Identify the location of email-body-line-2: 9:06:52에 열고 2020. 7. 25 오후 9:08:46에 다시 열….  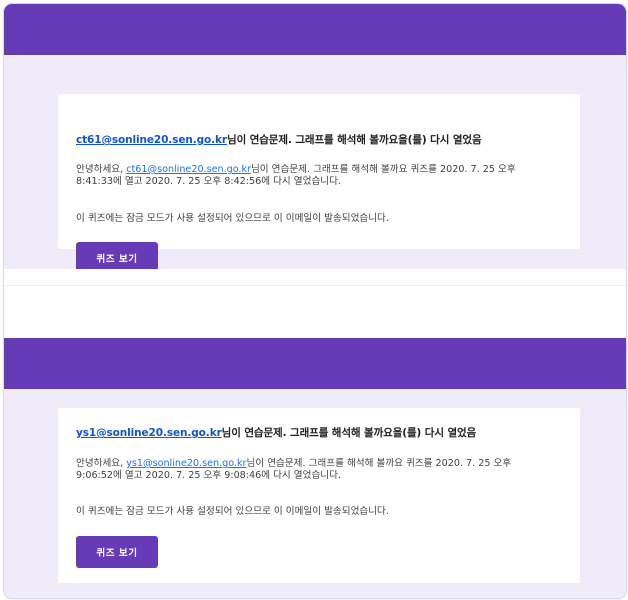
(208, 475).